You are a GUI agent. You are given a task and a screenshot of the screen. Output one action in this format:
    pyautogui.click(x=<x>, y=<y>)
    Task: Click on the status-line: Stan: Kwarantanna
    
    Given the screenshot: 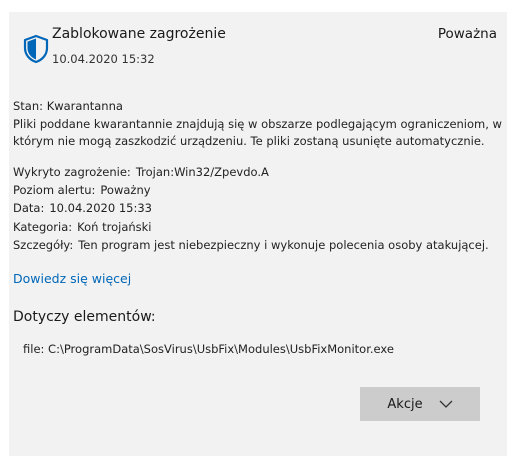 What is the action you would take?
    pyautogui.click(x=258, y=107)
    